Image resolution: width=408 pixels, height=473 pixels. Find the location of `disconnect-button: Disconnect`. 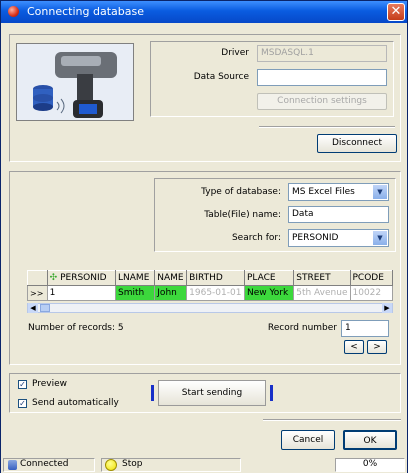

disconnect-button: Disconnect is located at coordinates (357, 143).